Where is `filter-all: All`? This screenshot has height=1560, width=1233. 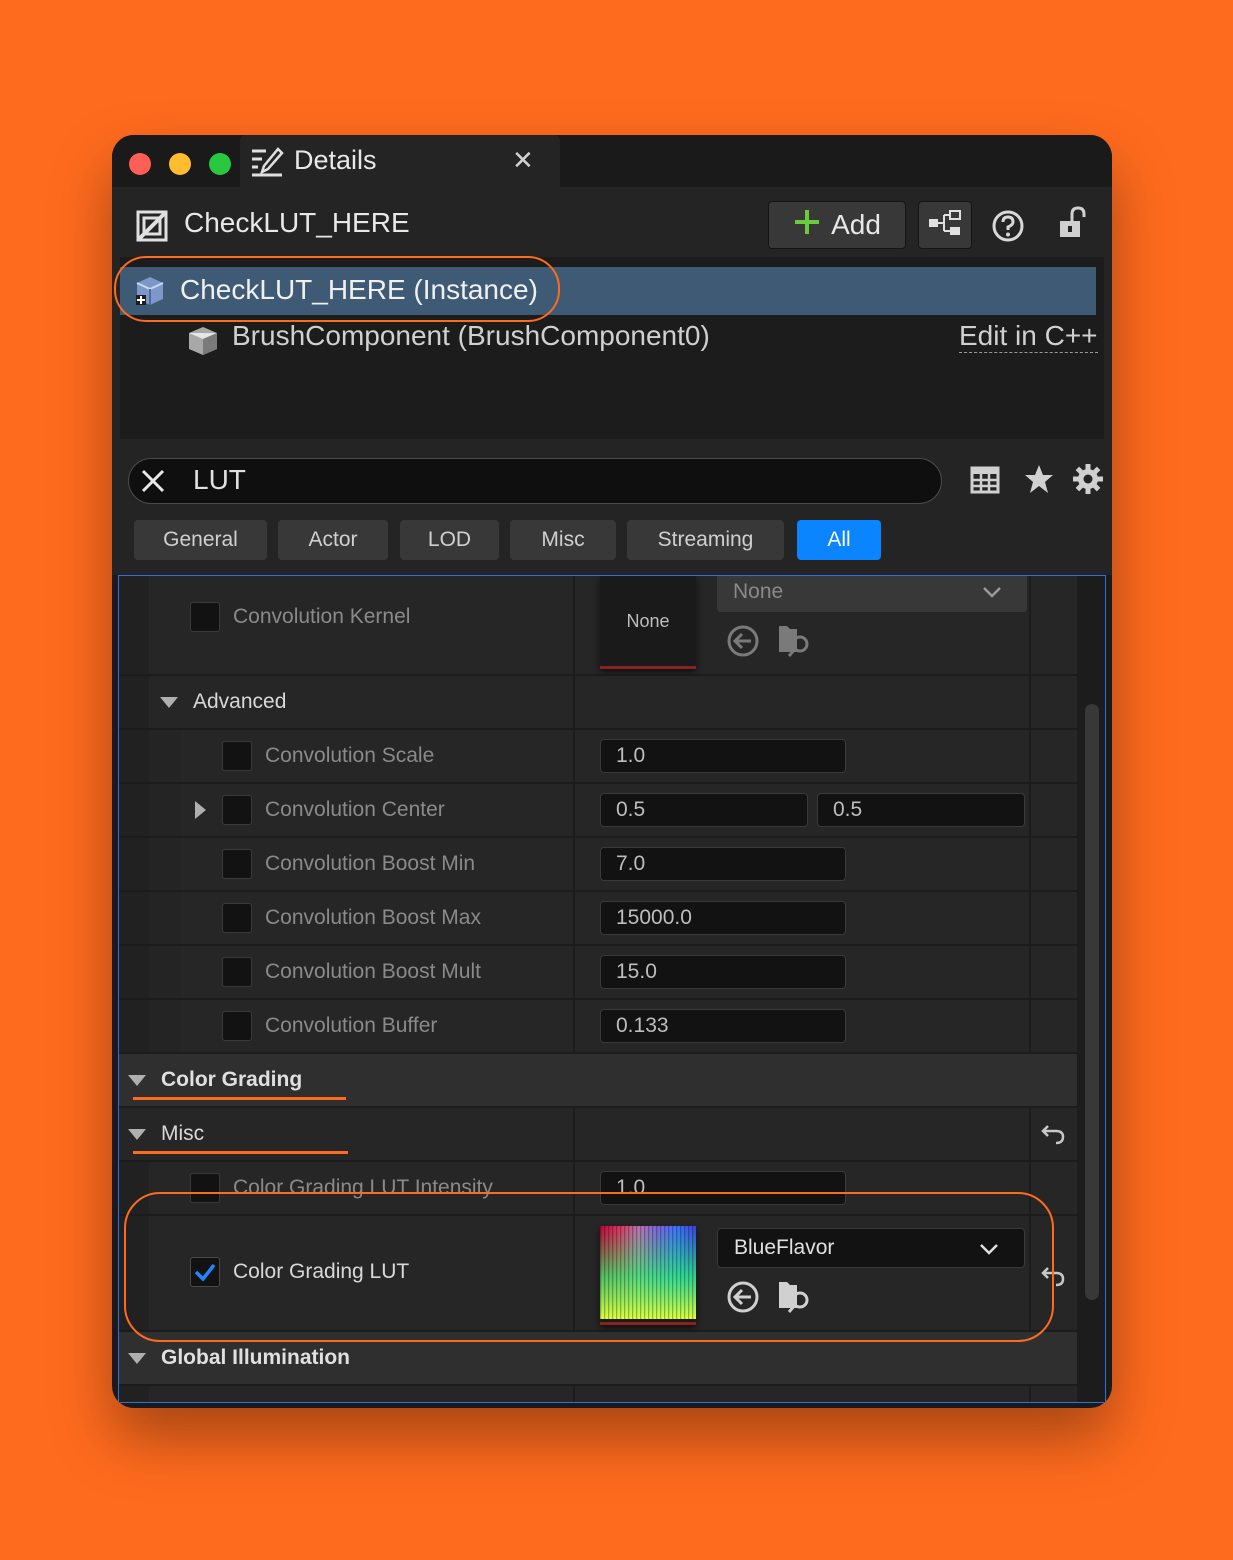 filter-all: All is located at coordinates (839, 540).